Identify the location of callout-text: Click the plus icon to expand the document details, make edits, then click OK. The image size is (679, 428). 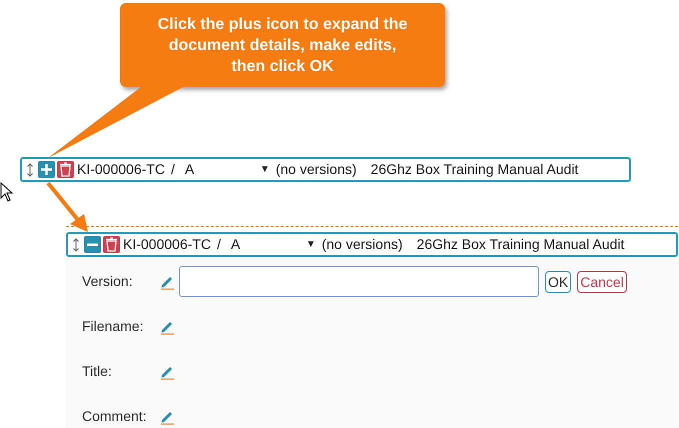
(282, 45).